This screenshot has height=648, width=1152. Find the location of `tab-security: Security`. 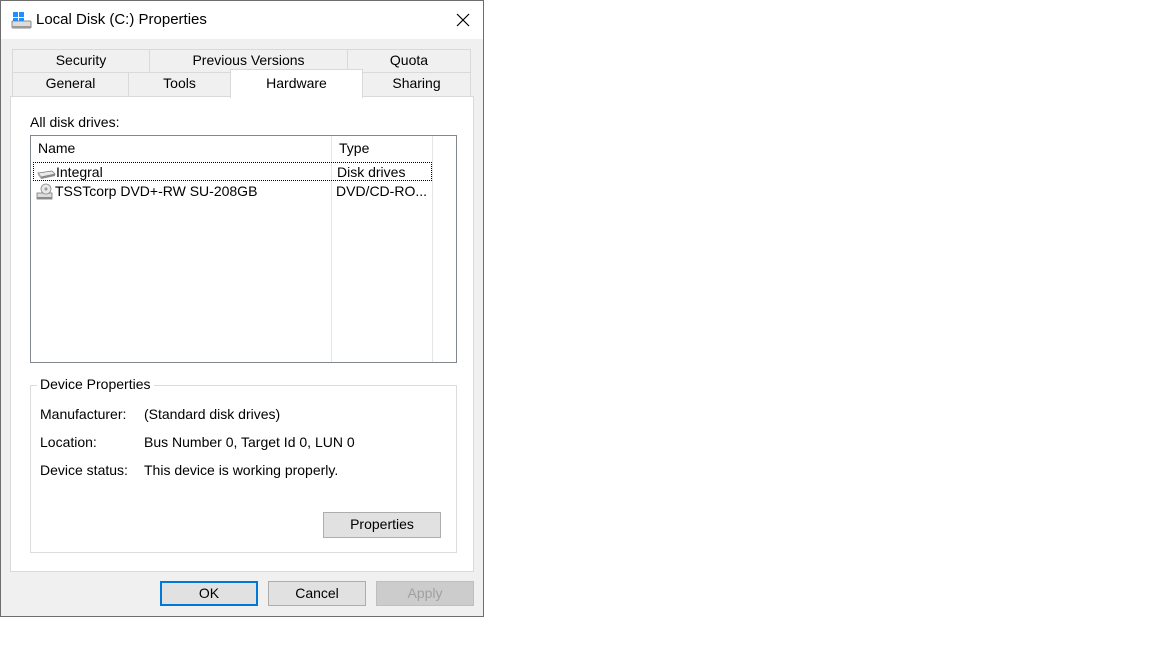

tab-security: Security is located at coordinates (81, 61).